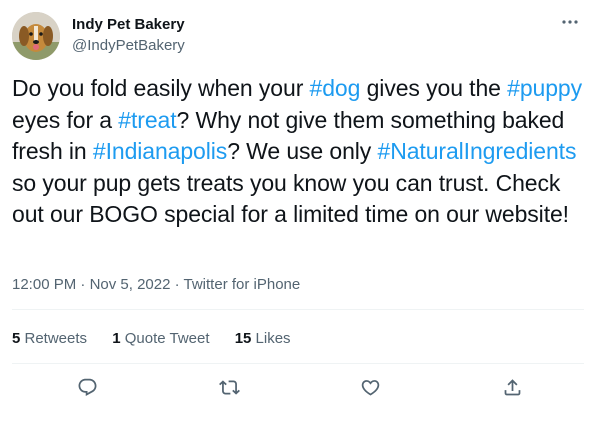 This screenshot has height=424, width=596. Describe the element at coordinates (271, 338) in the screenshot. I see `likes-label: Likes` at that location.